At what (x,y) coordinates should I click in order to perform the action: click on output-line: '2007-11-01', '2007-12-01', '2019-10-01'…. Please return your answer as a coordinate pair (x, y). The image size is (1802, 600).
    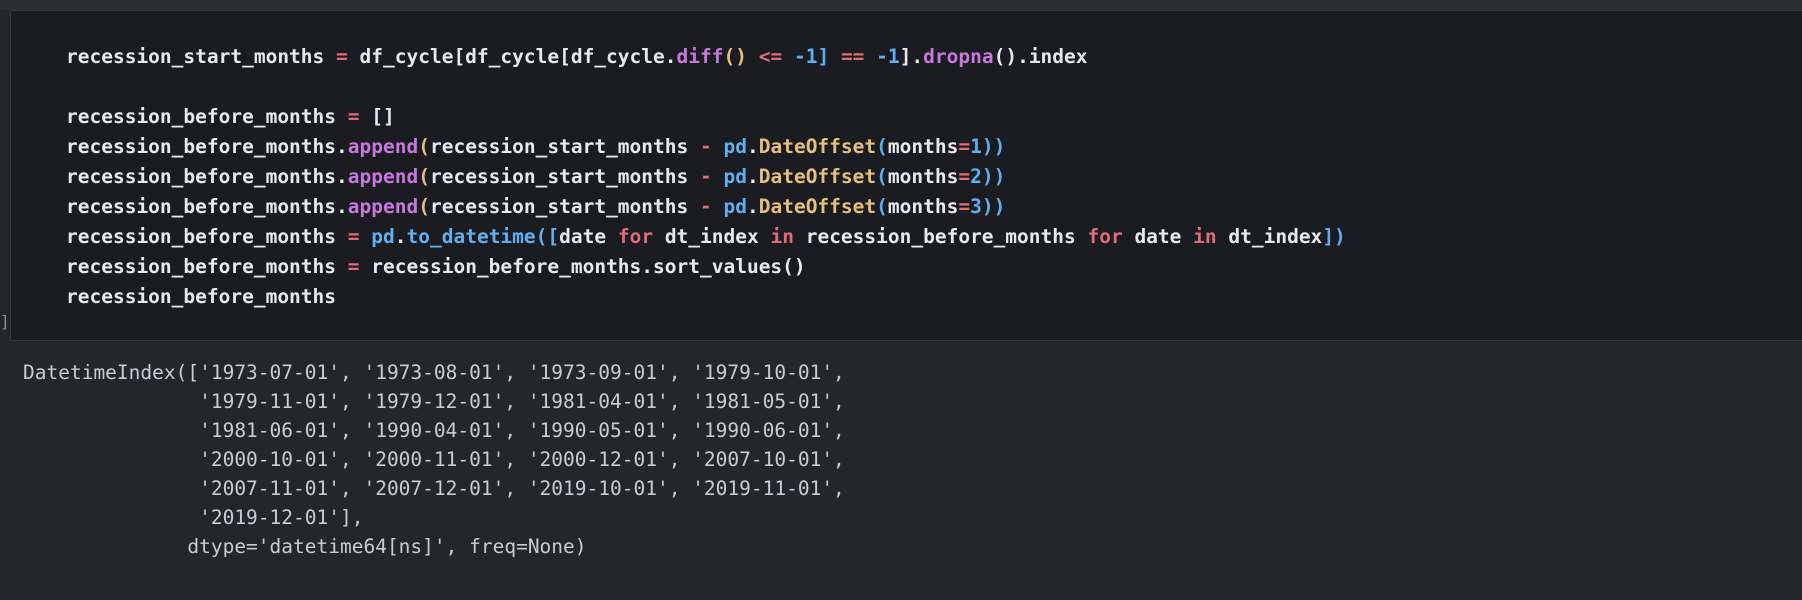
    Looking at the image, I should click on (434, 488).